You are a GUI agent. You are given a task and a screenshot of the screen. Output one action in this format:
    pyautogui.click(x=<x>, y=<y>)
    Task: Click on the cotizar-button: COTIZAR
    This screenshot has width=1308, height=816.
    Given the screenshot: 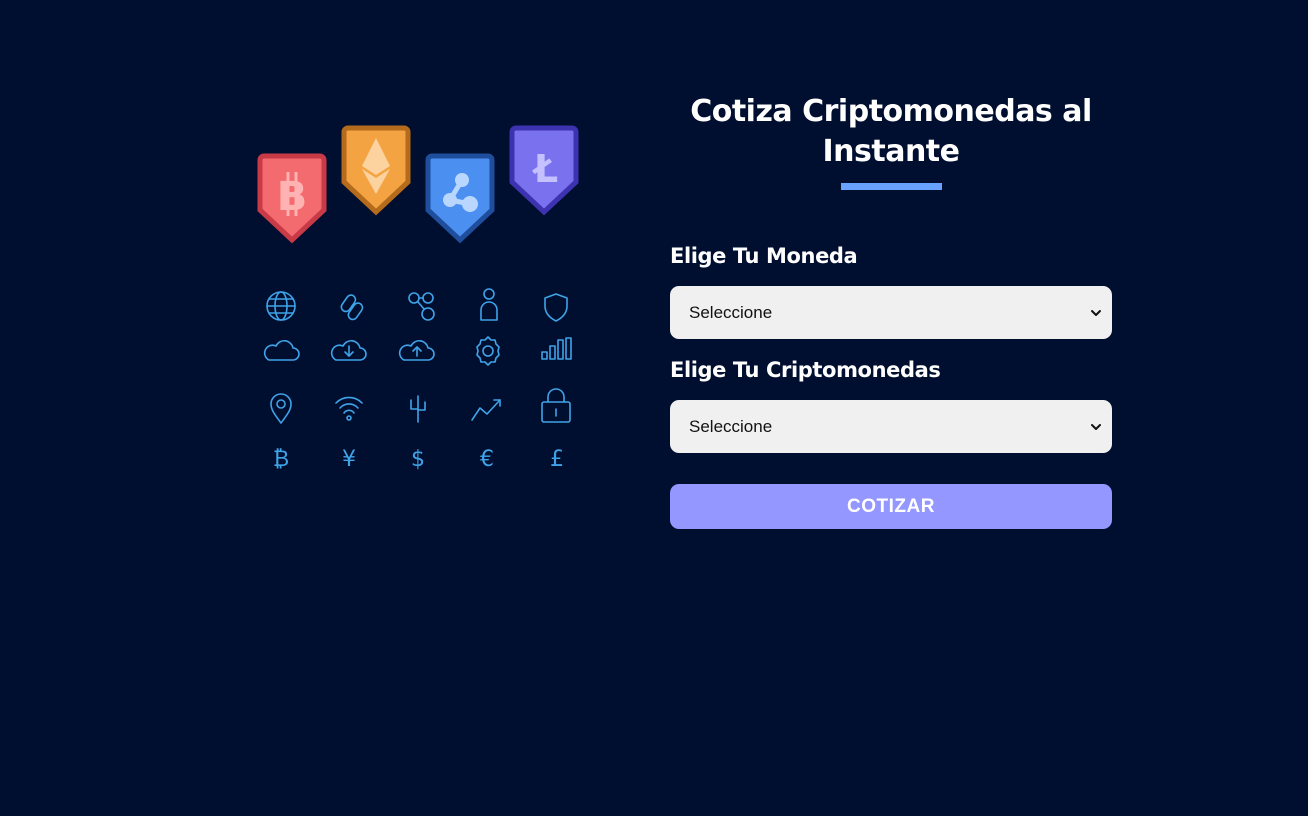 What is the action you would take?
    pyautogui.click(x=891, y=506)
    